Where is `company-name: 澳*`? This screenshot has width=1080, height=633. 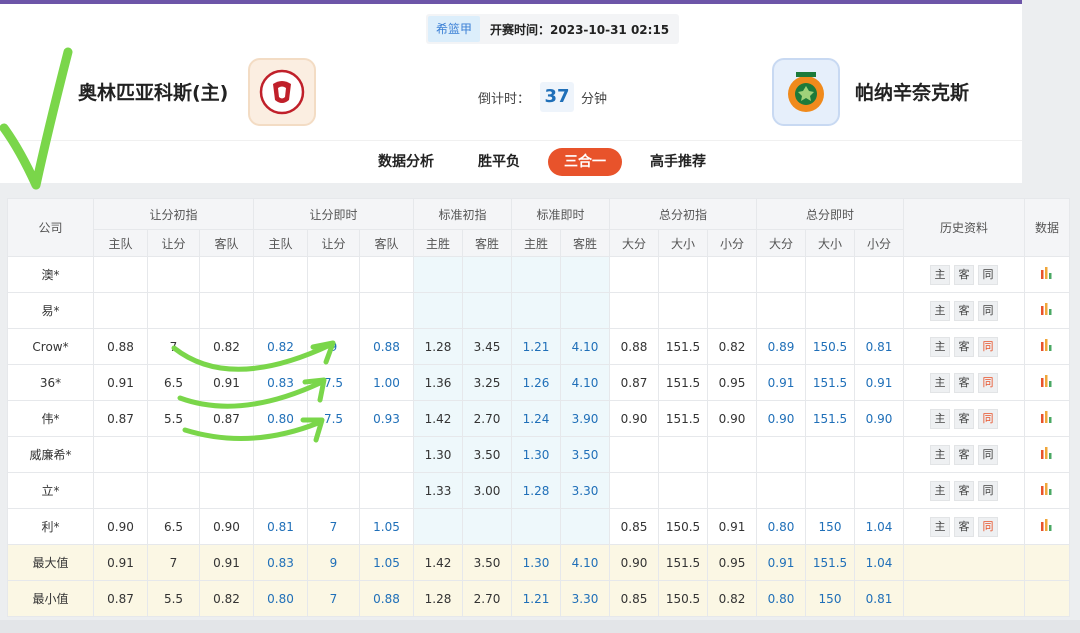 company-name: 澳* is located at coordinates (50, 274).